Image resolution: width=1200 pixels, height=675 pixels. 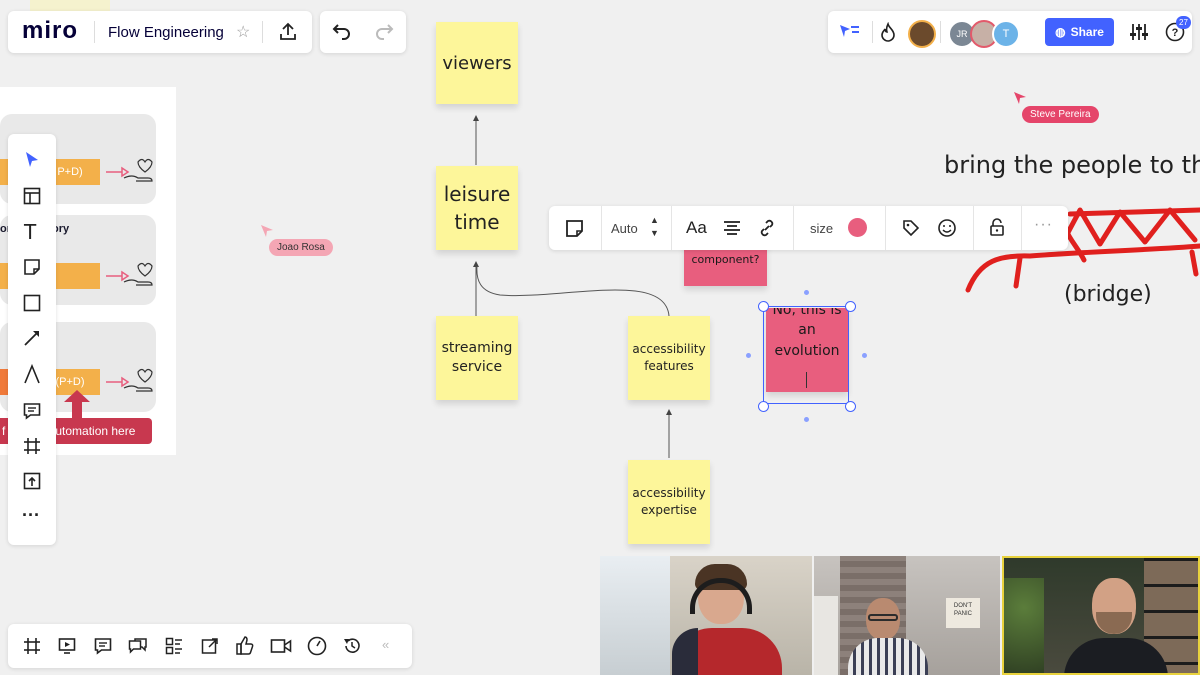 I want to click on notification-count: 27, so click(x=1183, y=22).